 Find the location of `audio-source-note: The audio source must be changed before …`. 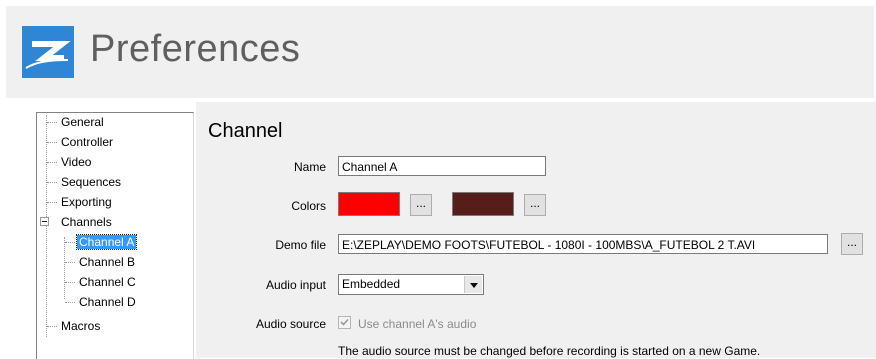

audio-source-note: The audio source must be changed before … is located at coordinates (549, 351).